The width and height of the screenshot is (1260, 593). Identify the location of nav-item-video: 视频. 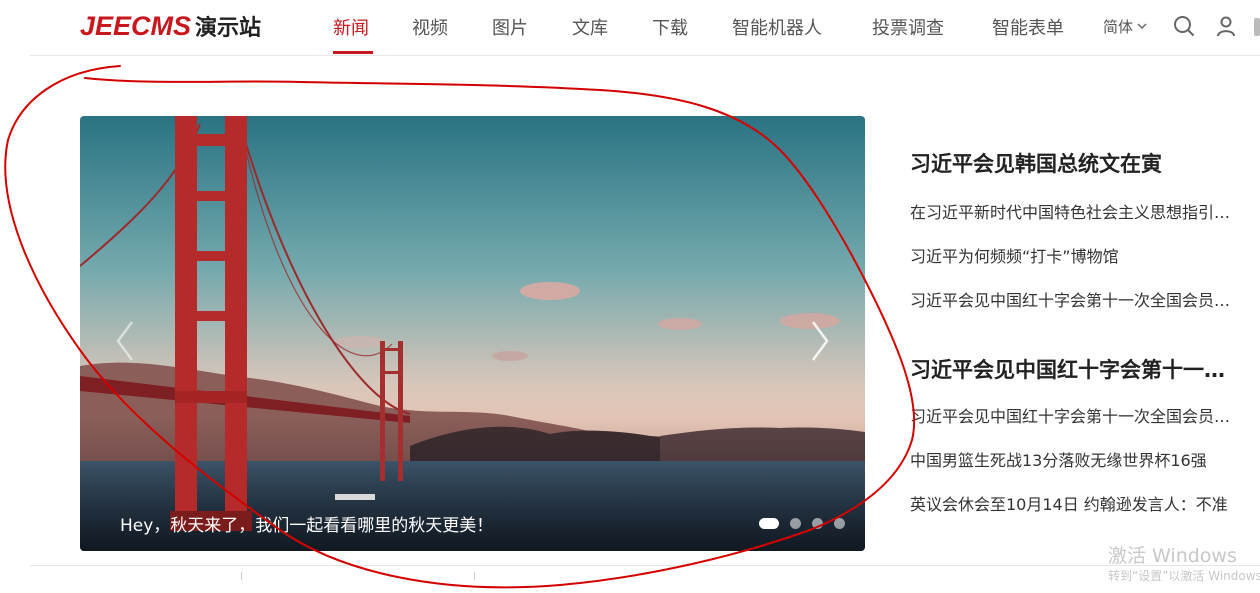
(430, 27).